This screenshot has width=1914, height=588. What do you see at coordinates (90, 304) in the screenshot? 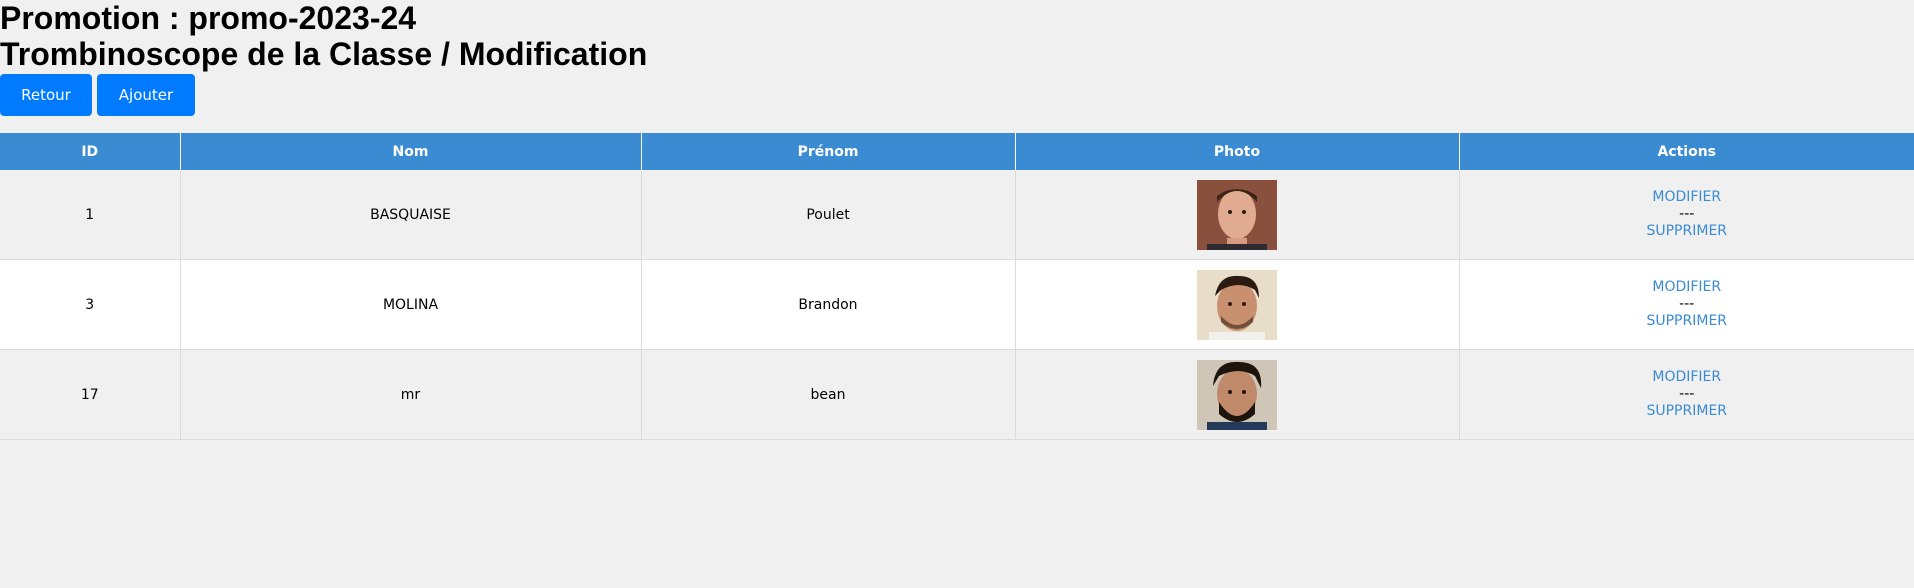
I see `cell-id: 3` at bounding box center [90, 304].